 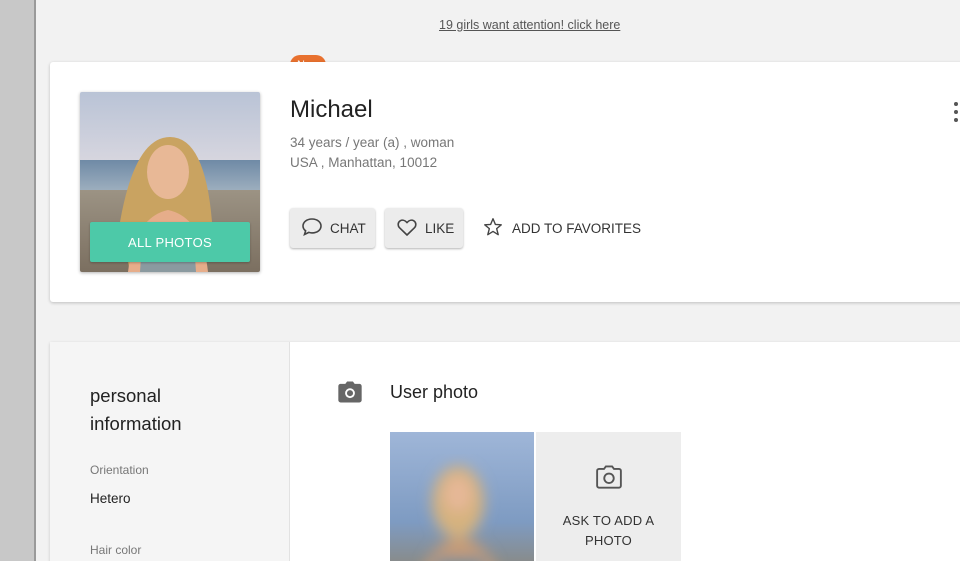 I want to click on orientation-value: Hetero, so click(x=110, y=498).